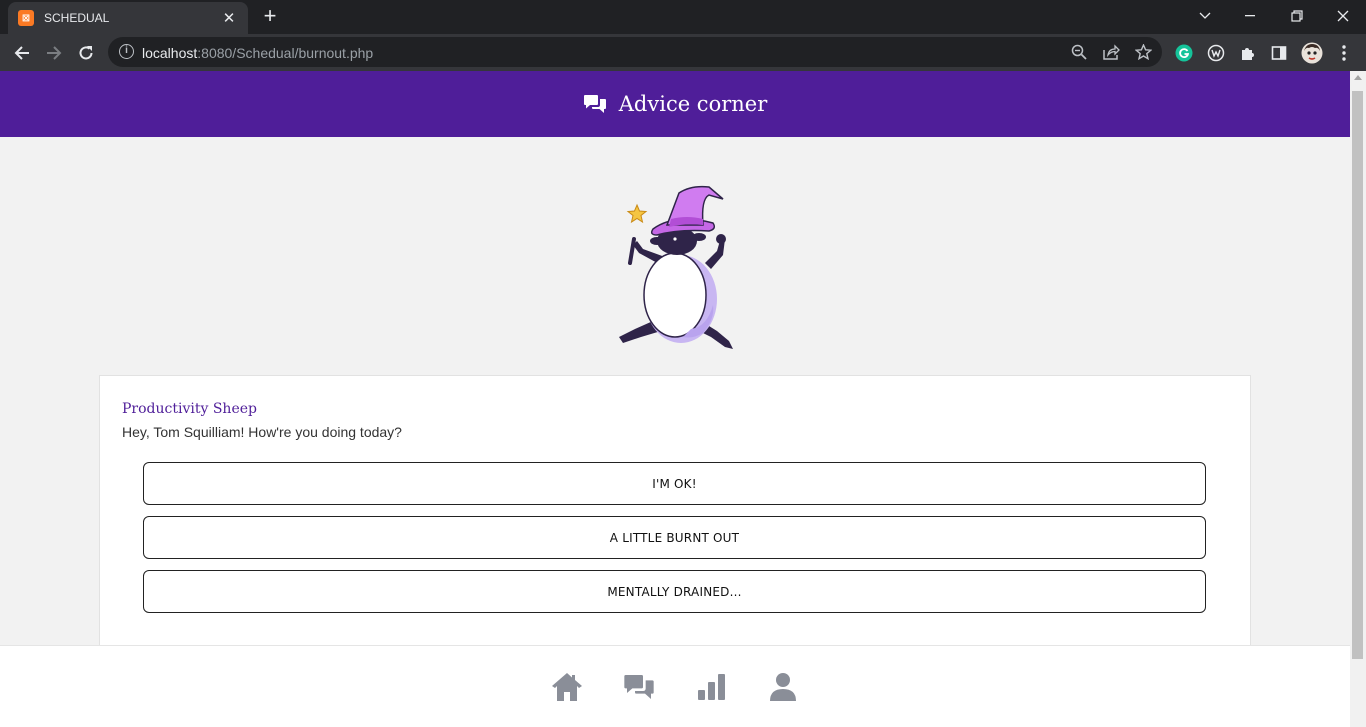 This screenshot has width=1366, height=727. I want to click on profile-avatar-icon, so click(1312, 53).